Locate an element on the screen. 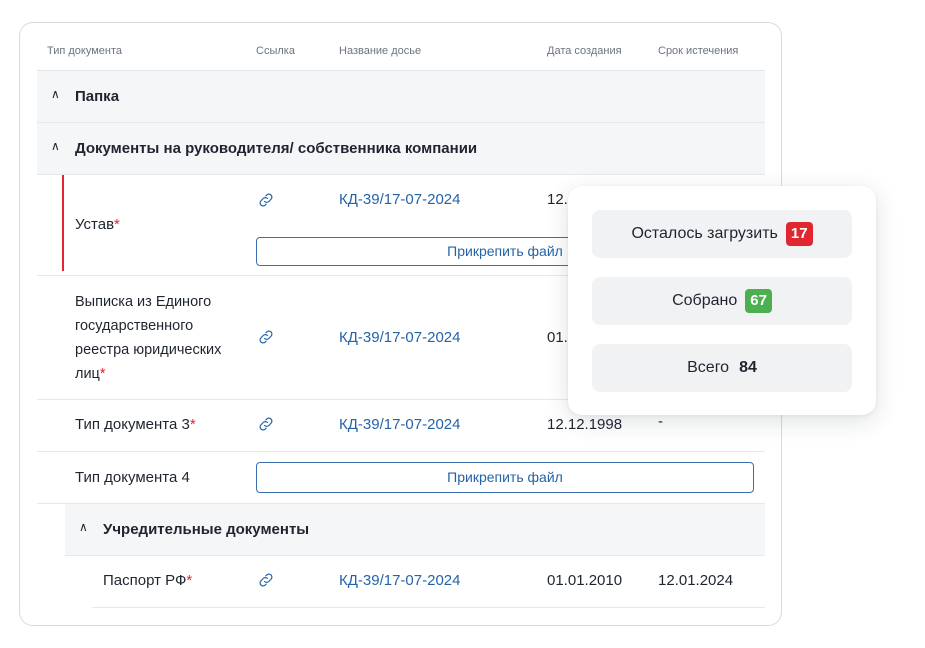 This screenshot has width=925, height=648. group-founding-documents: ∧ Учредительные документы is located at coordinates (415, 530).